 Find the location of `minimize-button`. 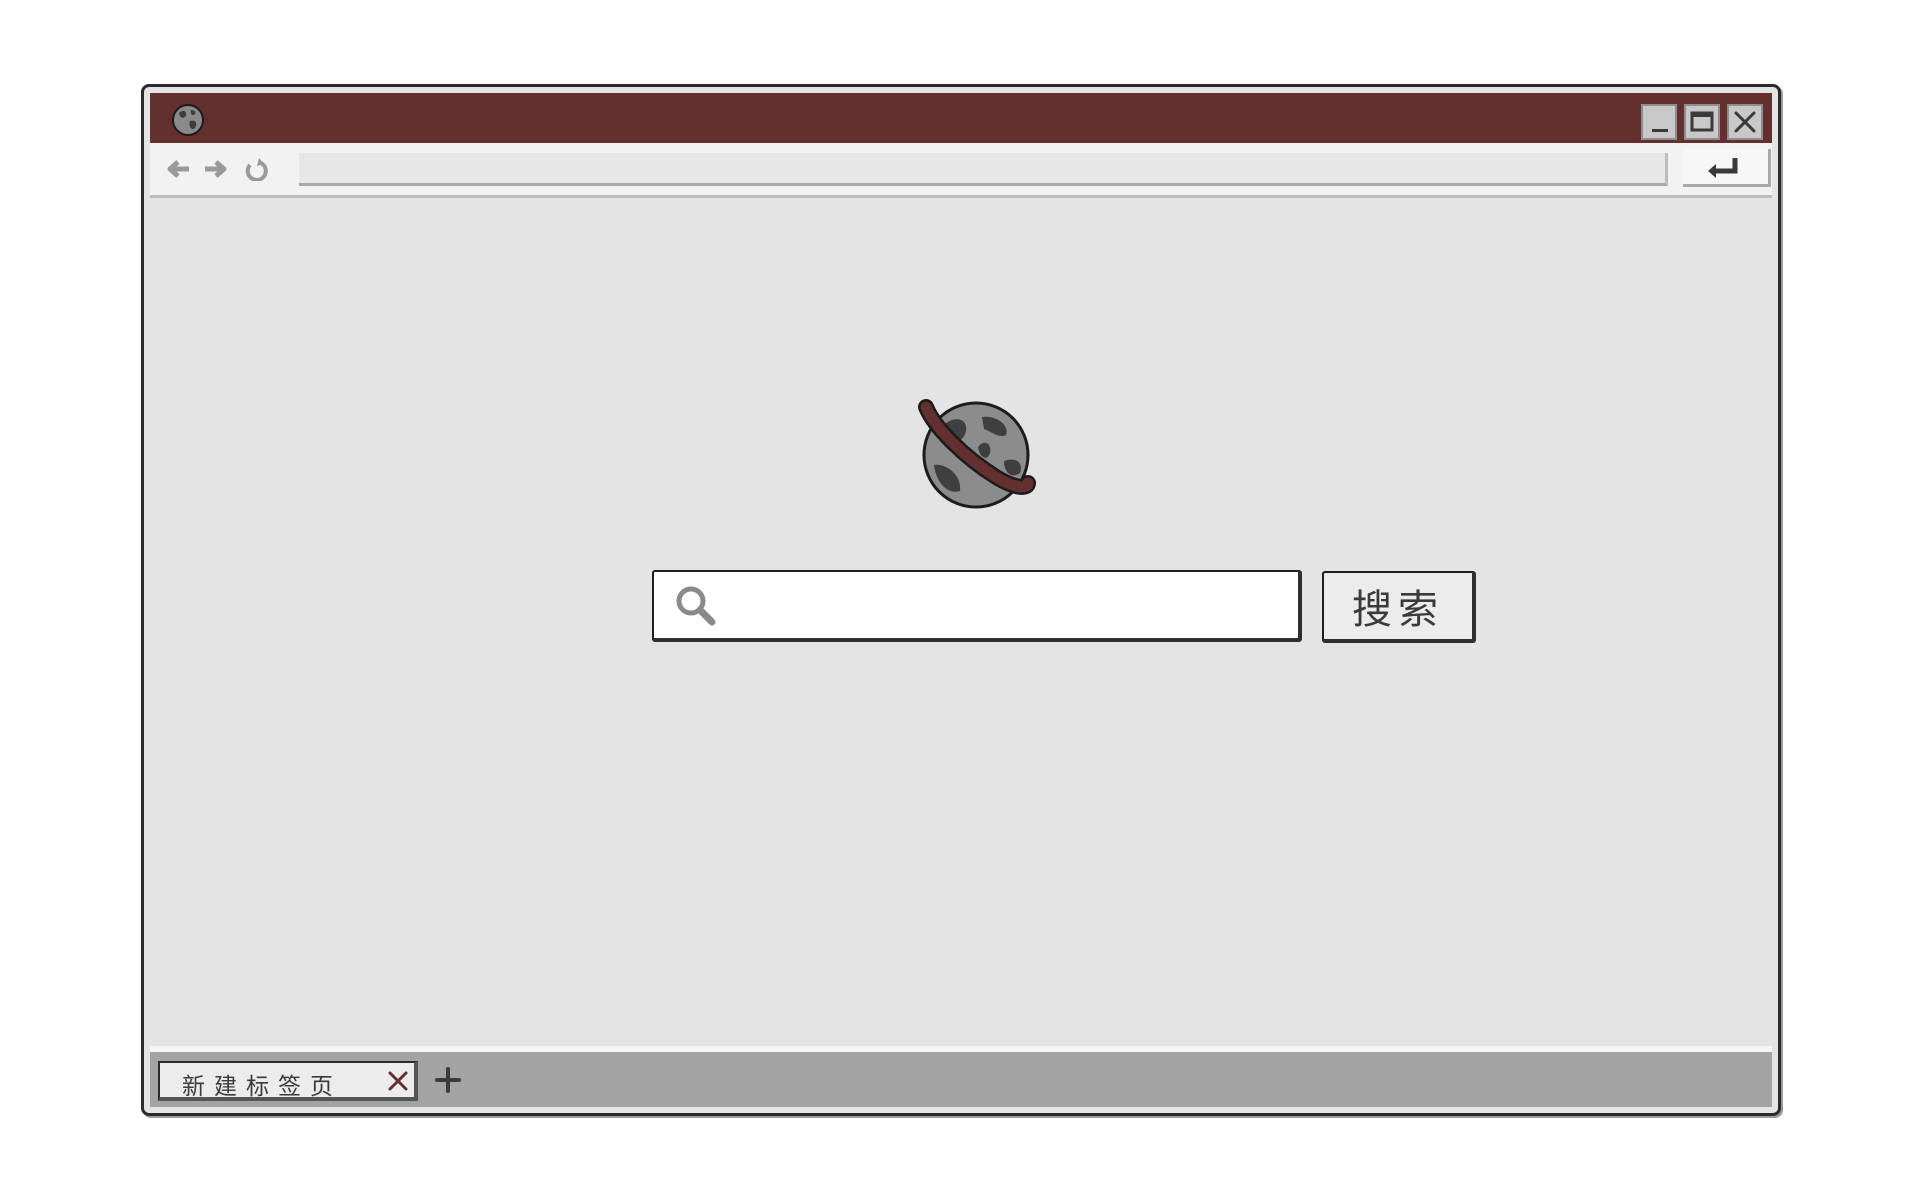

minimize-button is located at coordinates (1659, 122).